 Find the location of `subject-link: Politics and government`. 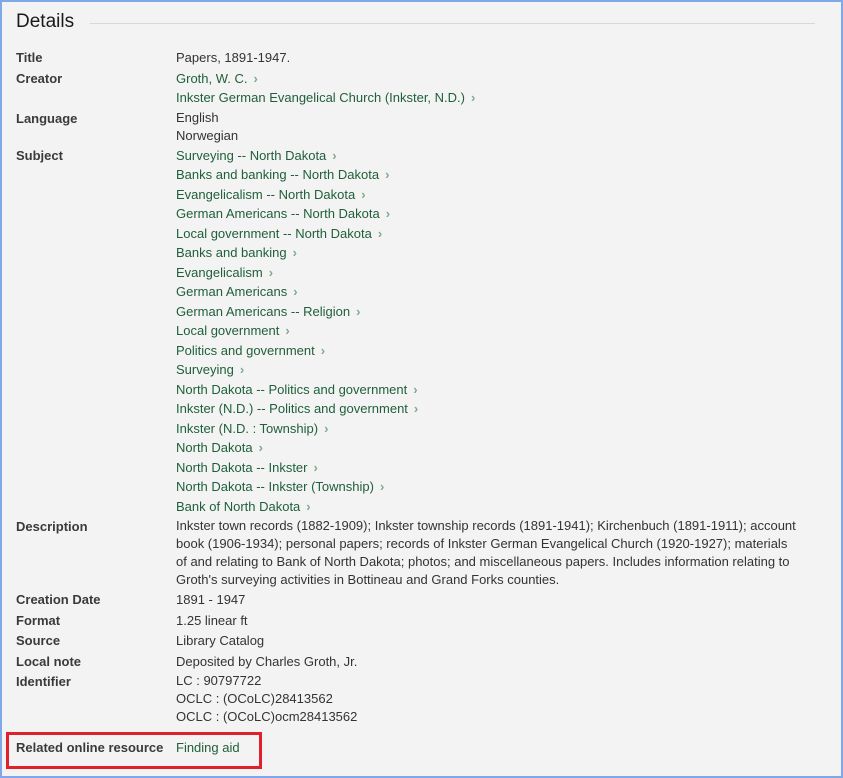

subject-link: Politics and government is located at coordinates (245, 350).